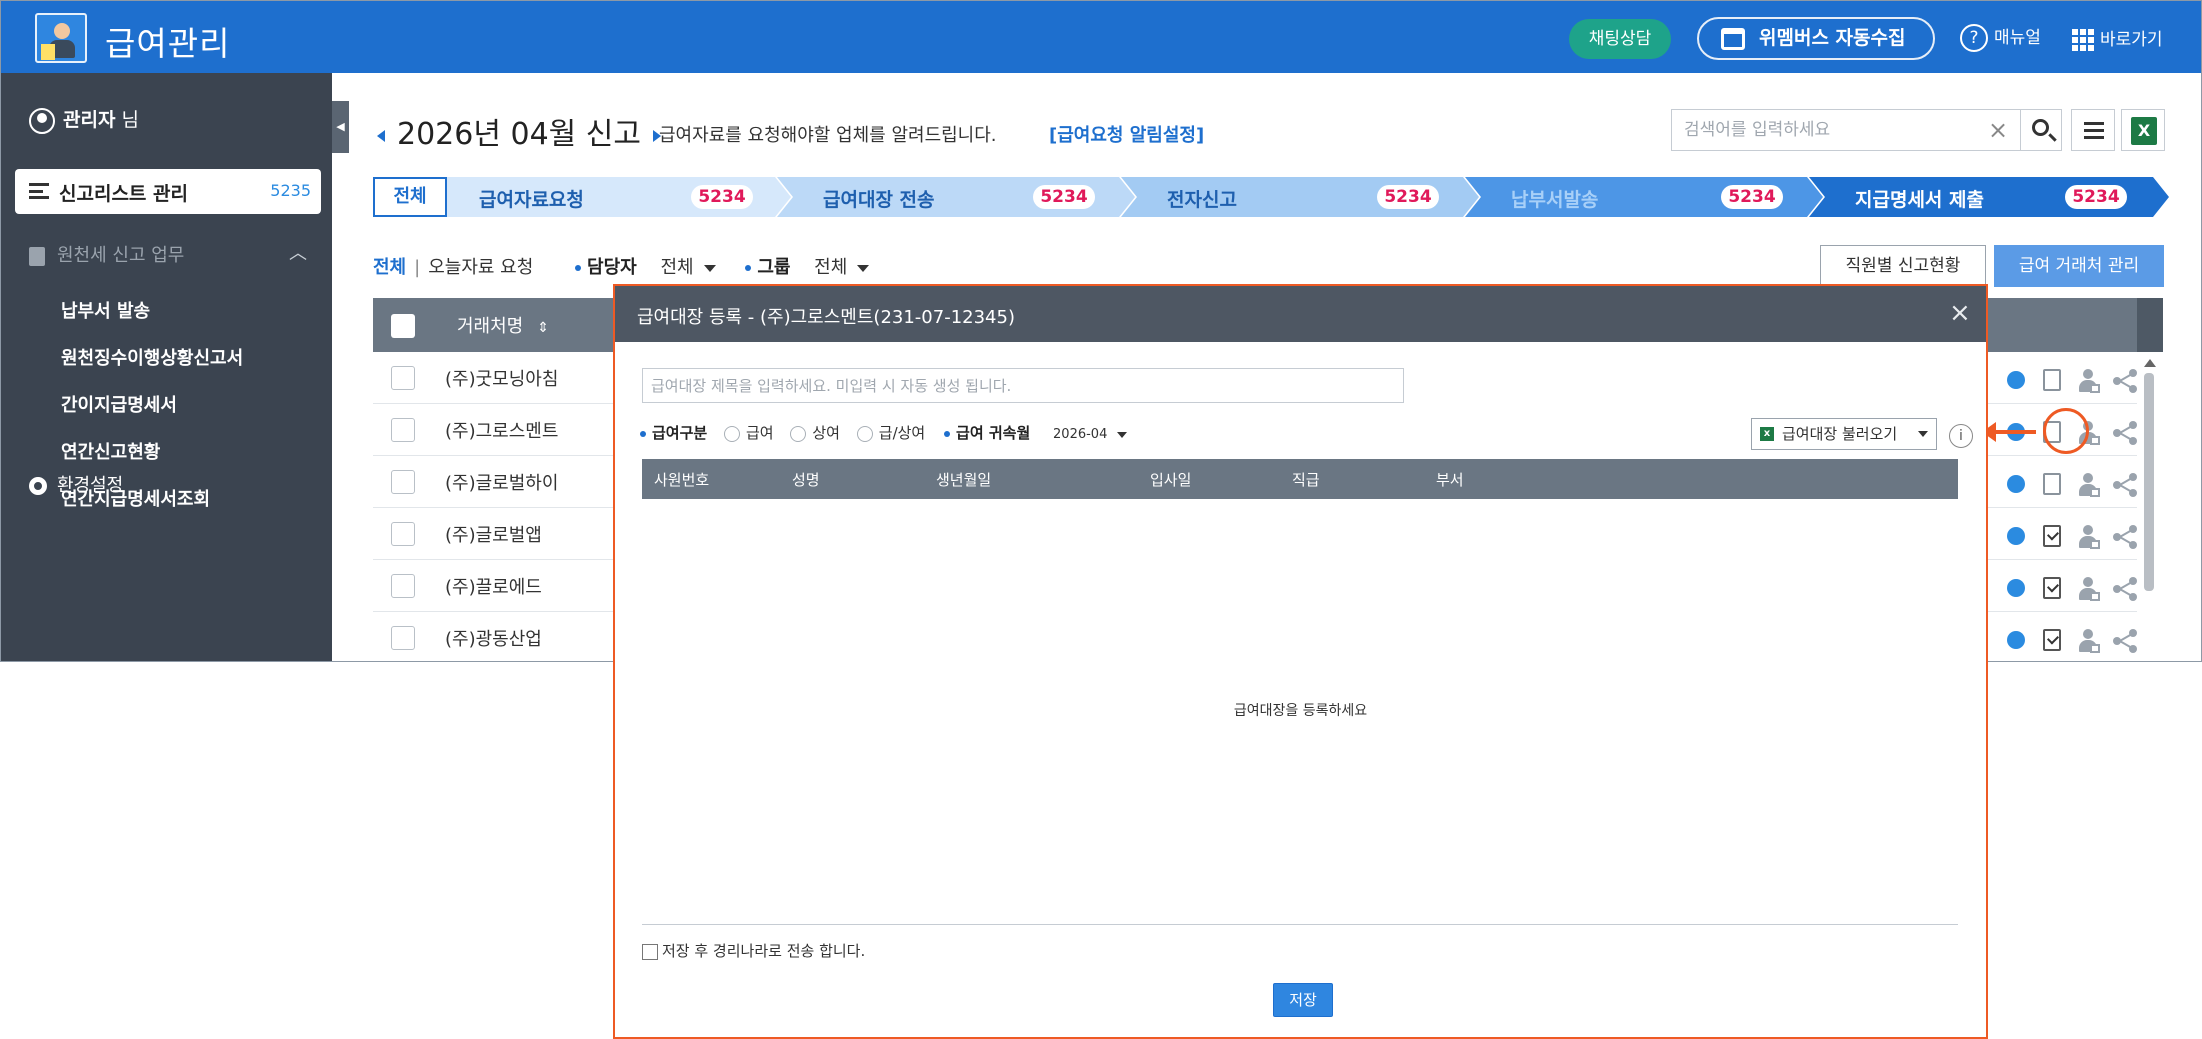 This screenshot has width=2202, height=1039. What do you see at coordinates (2150, 325) in the screenshot?
I see `table-header-end` at bounding box center [2150, 325].